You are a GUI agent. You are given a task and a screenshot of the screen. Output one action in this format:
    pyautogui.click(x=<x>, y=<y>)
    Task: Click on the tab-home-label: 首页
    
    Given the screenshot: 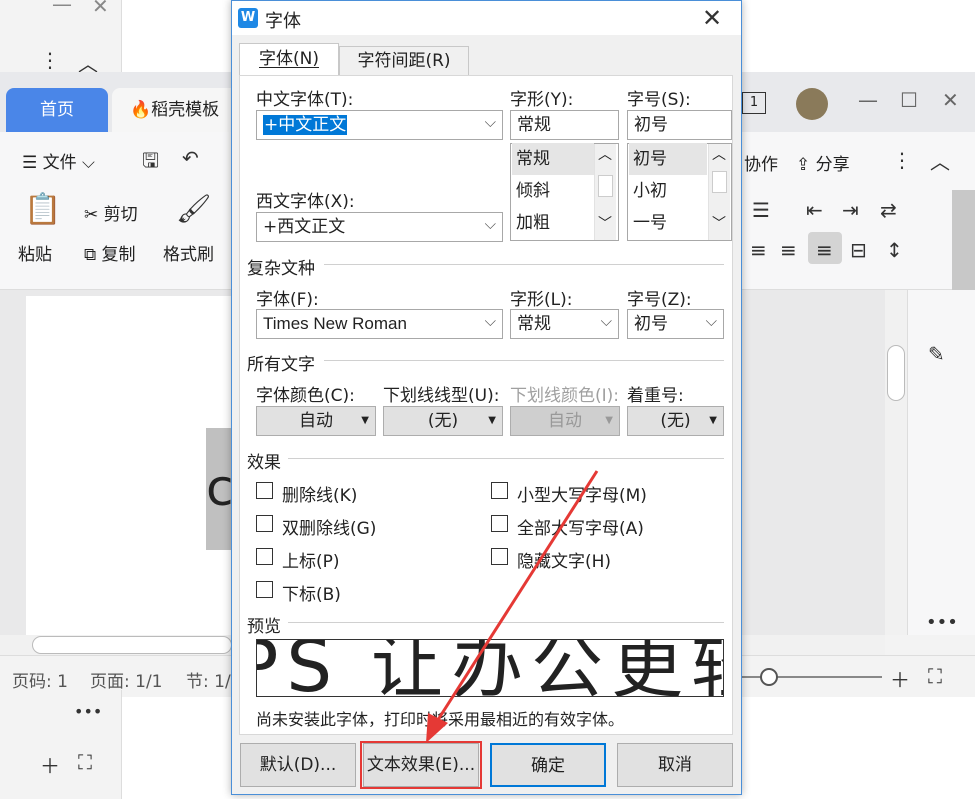 What is the action you would take?
    pyautogui.click(x=57, y=110)
    